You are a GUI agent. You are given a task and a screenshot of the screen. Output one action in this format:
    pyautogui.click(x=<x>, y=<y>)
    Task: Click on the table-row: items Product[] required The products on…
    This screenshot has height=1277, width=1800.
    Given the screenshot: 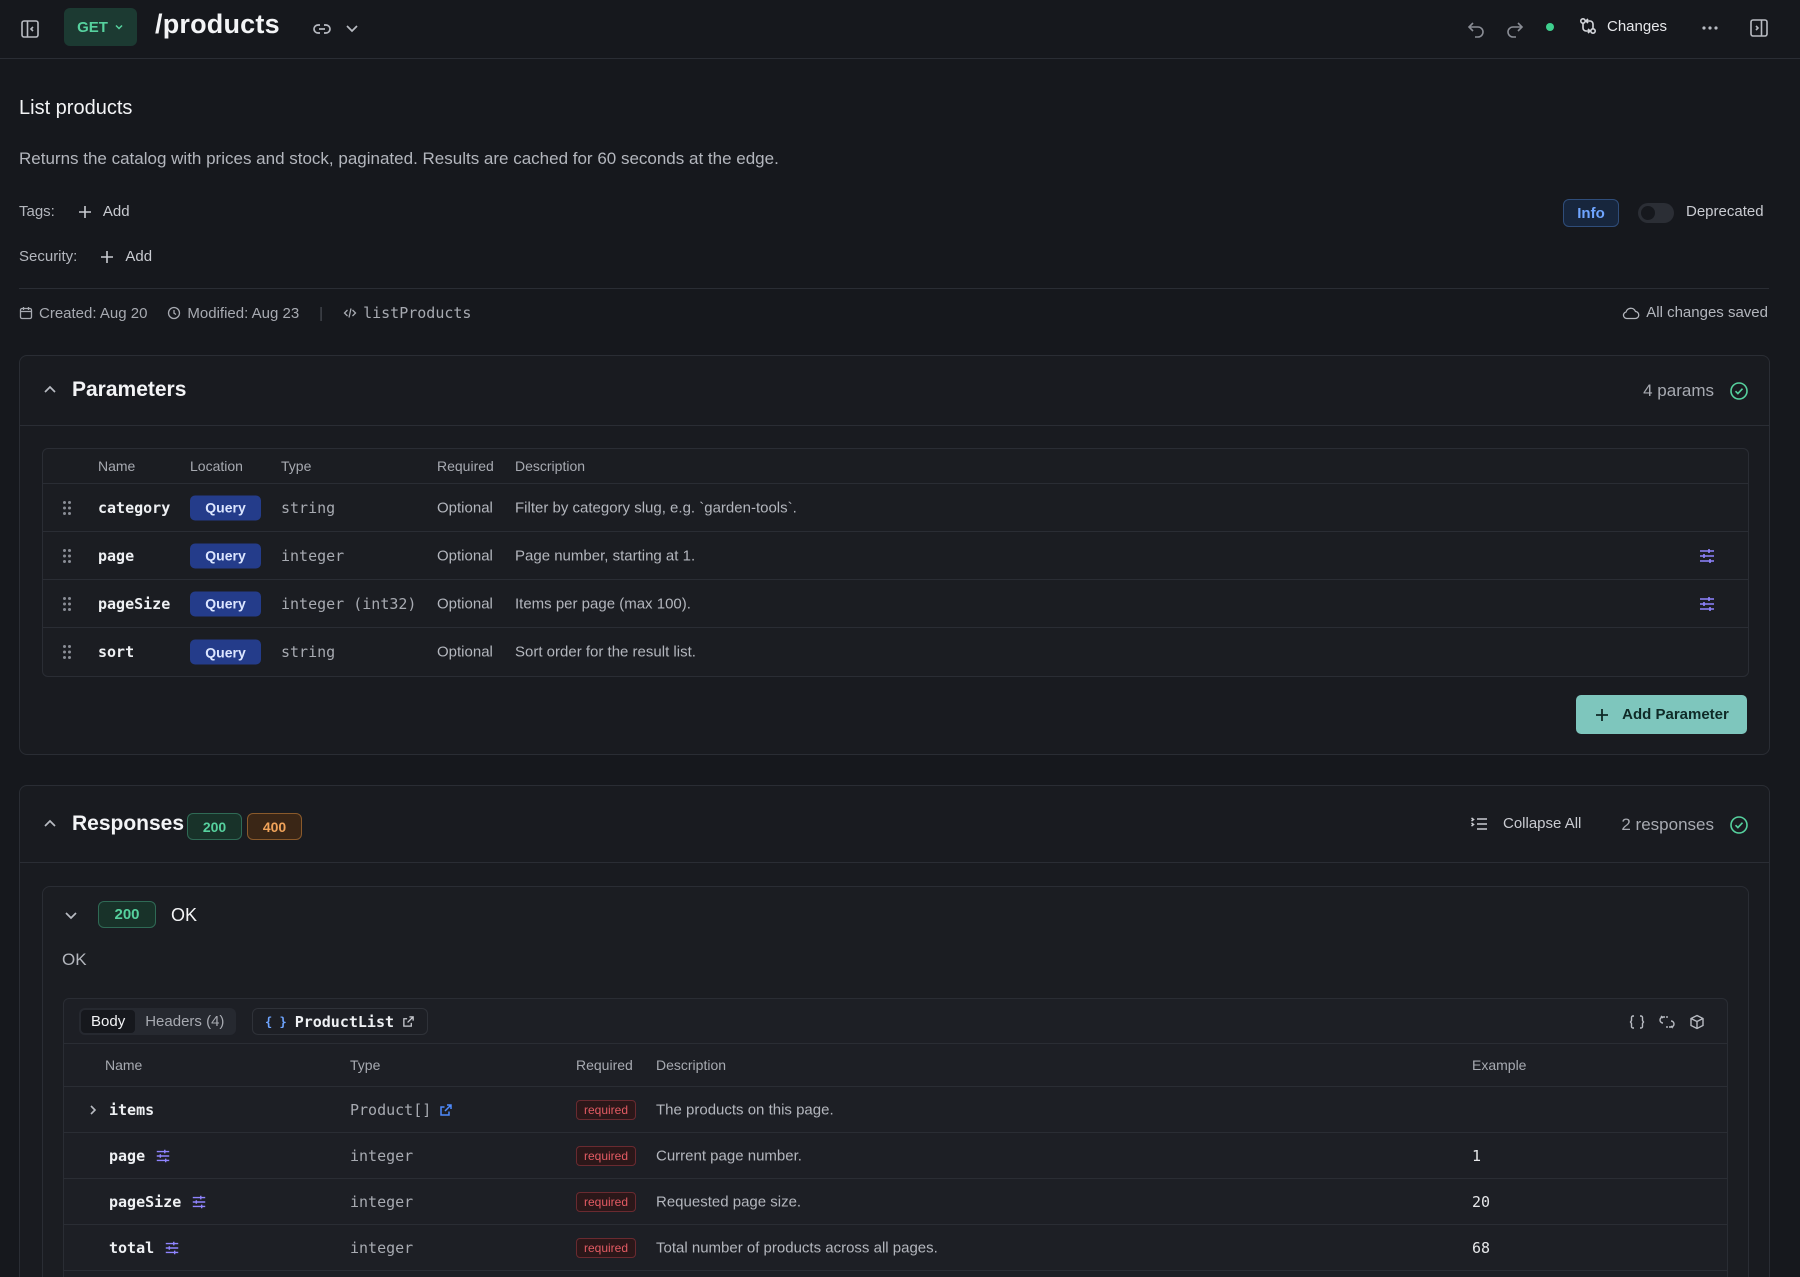 What is the action you would take?
    pyautogui.click(x=895, y=1110)
    